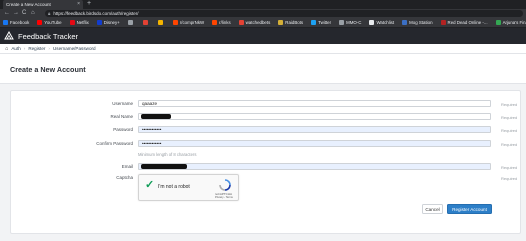  I want to click on username-label: Username, so click(122, 103).